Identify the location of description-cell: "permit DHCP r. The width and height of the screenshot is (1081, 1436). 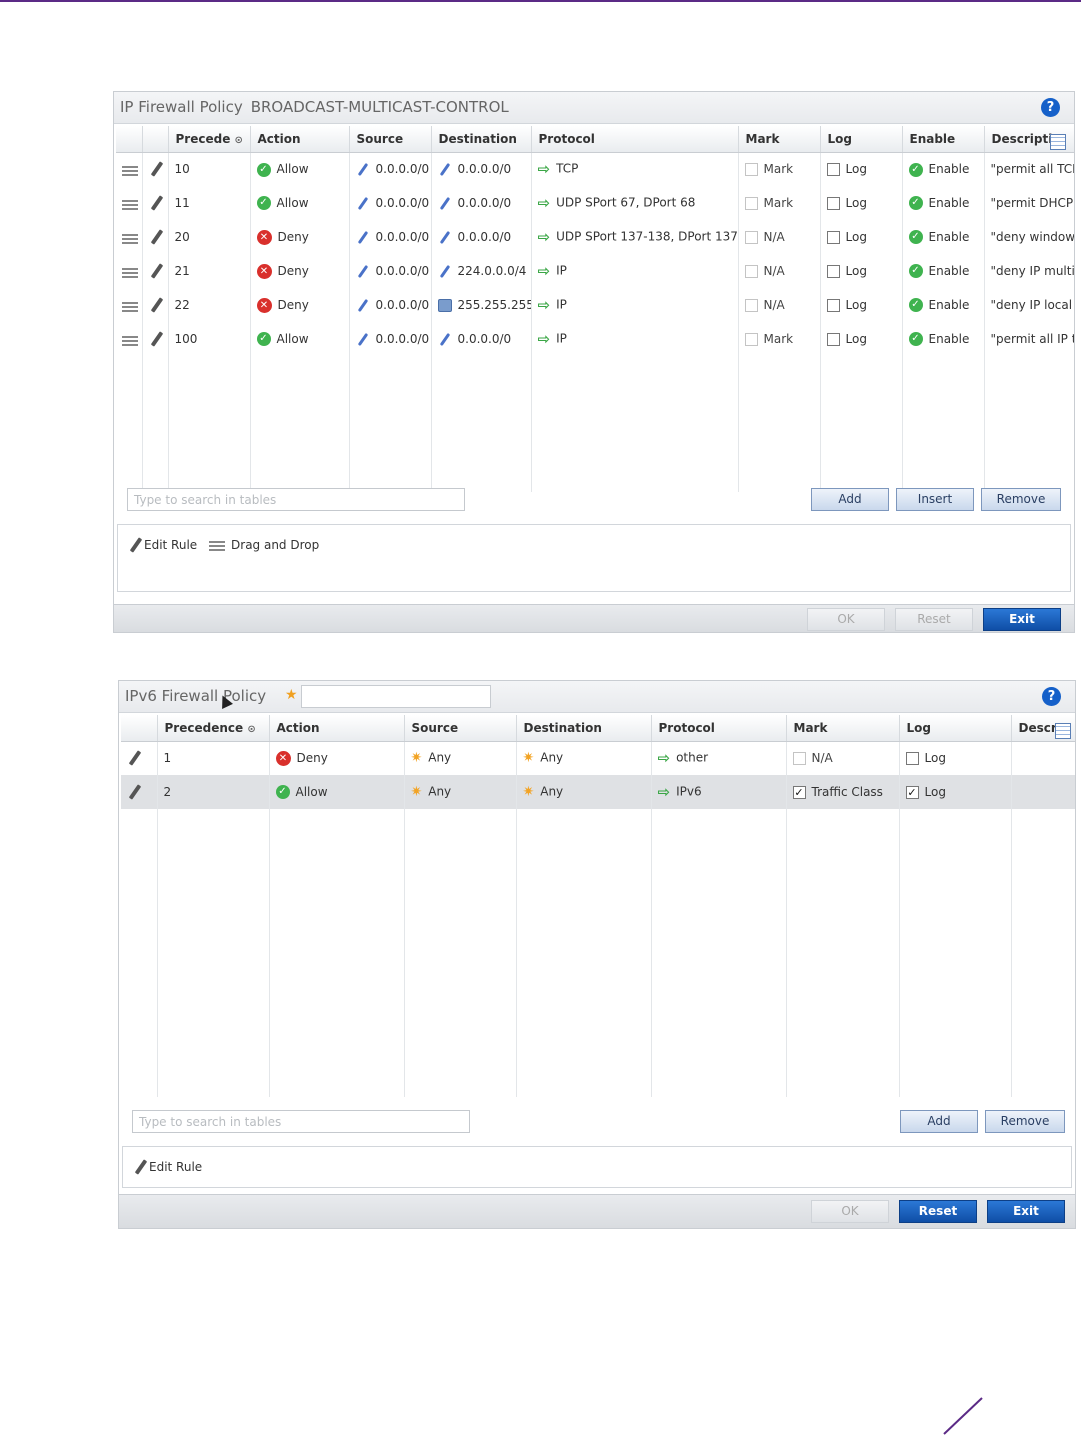
(1029, 203).